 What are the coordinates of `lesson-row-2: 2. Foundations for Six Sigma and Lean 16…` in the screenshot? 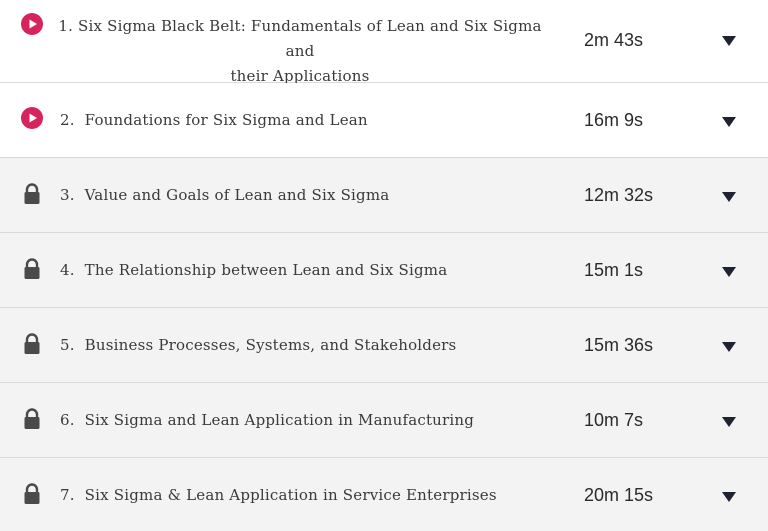 It's located at (384, 120).